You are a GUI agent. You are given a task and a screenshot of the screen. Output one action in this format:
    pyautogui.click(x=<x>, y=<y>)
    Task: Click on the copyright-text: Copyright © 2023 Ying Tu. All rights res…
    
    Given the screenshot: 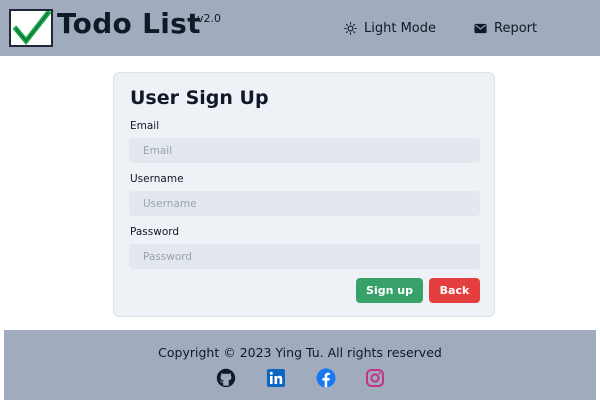 What is the action you would take?
    pyautogui.click(x=300, y=352)
    